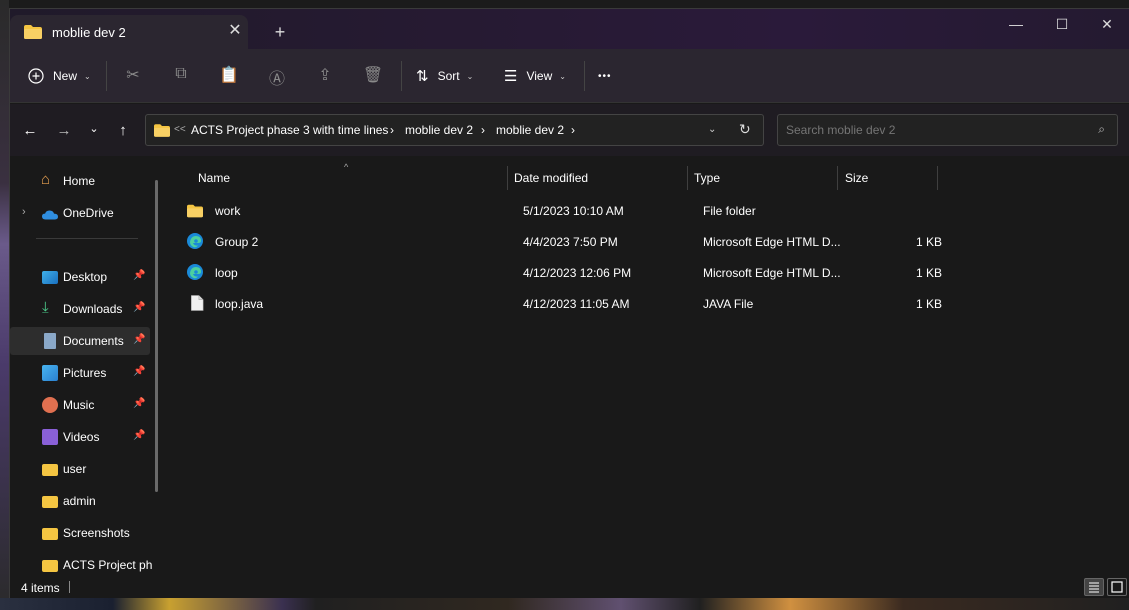  Describe the element at coordinates (929, 304) in the screenshot. I see `file-size: 1 KB` at that location.